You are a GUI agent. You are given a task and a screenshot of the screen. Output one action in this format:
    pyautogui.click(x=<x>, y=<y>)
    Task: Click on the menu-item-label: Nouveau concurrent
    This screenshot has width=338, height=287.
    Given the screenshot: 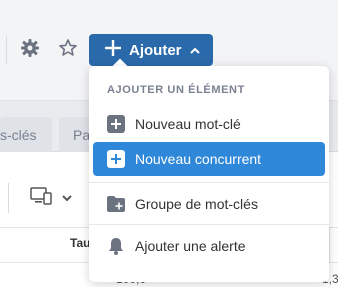 What is the action you would take?
    pyautogui.click(x=198, y=159)
    